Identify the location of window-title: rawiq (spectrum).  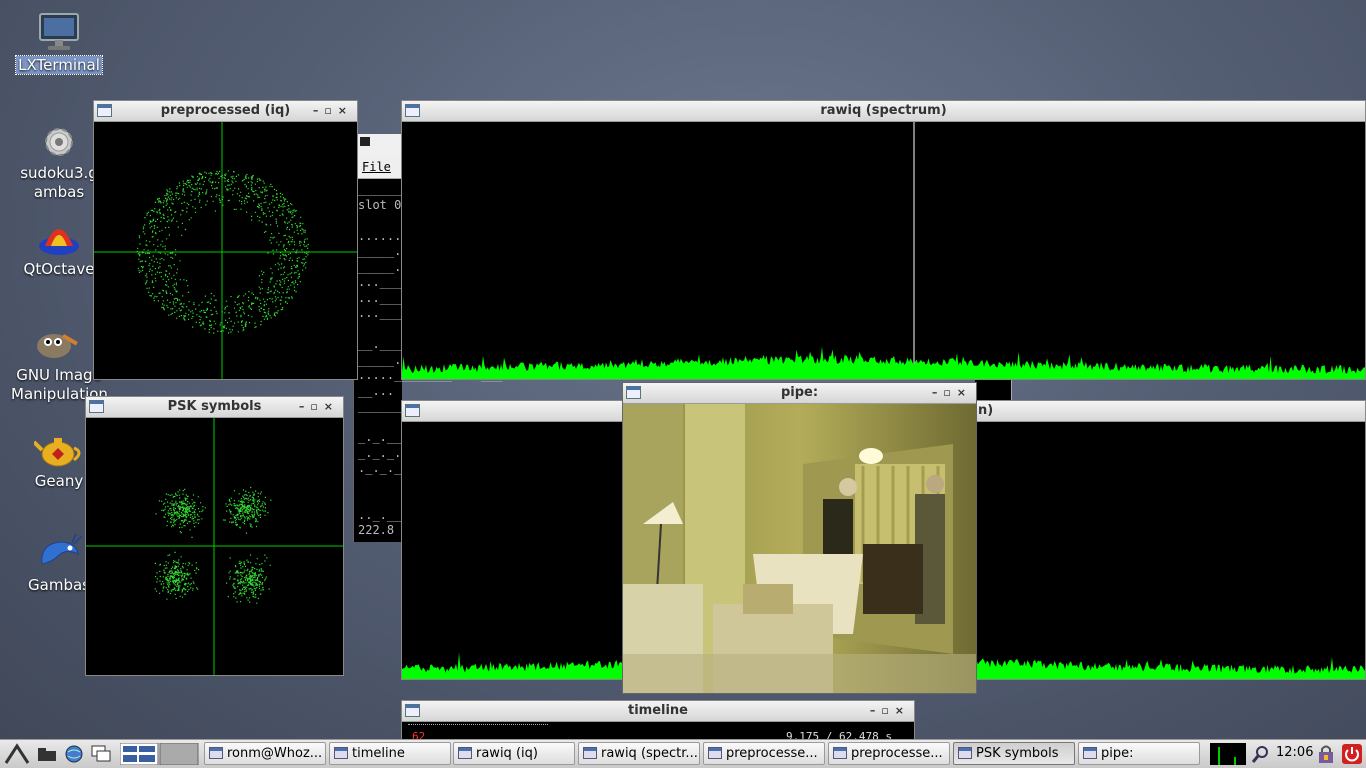
(883, 110).